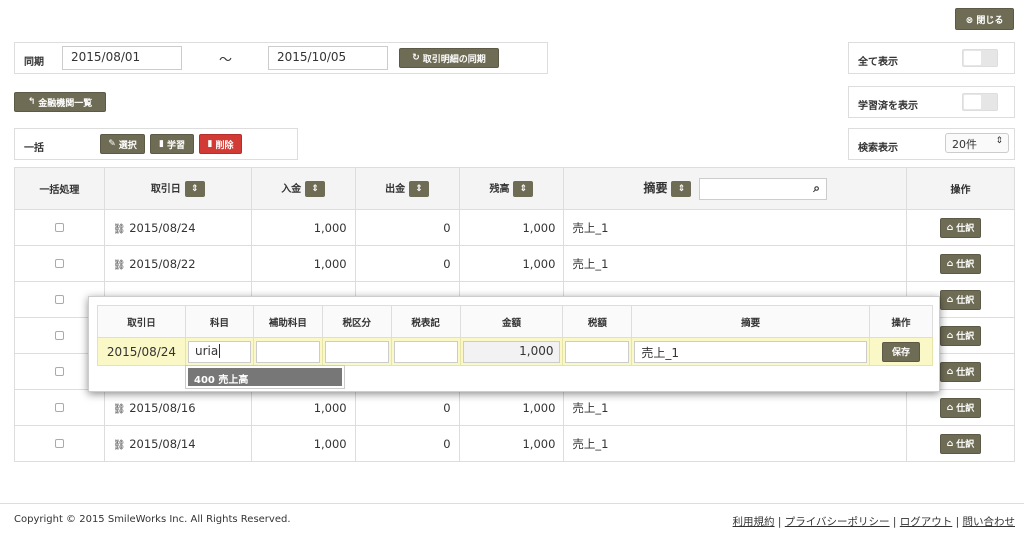 This screenshot has height=536, width=1024. What do you see at coordinates (816, 187) in the screenshot?
I see `search-icon: ⌕` at bounding box center [816, 187].